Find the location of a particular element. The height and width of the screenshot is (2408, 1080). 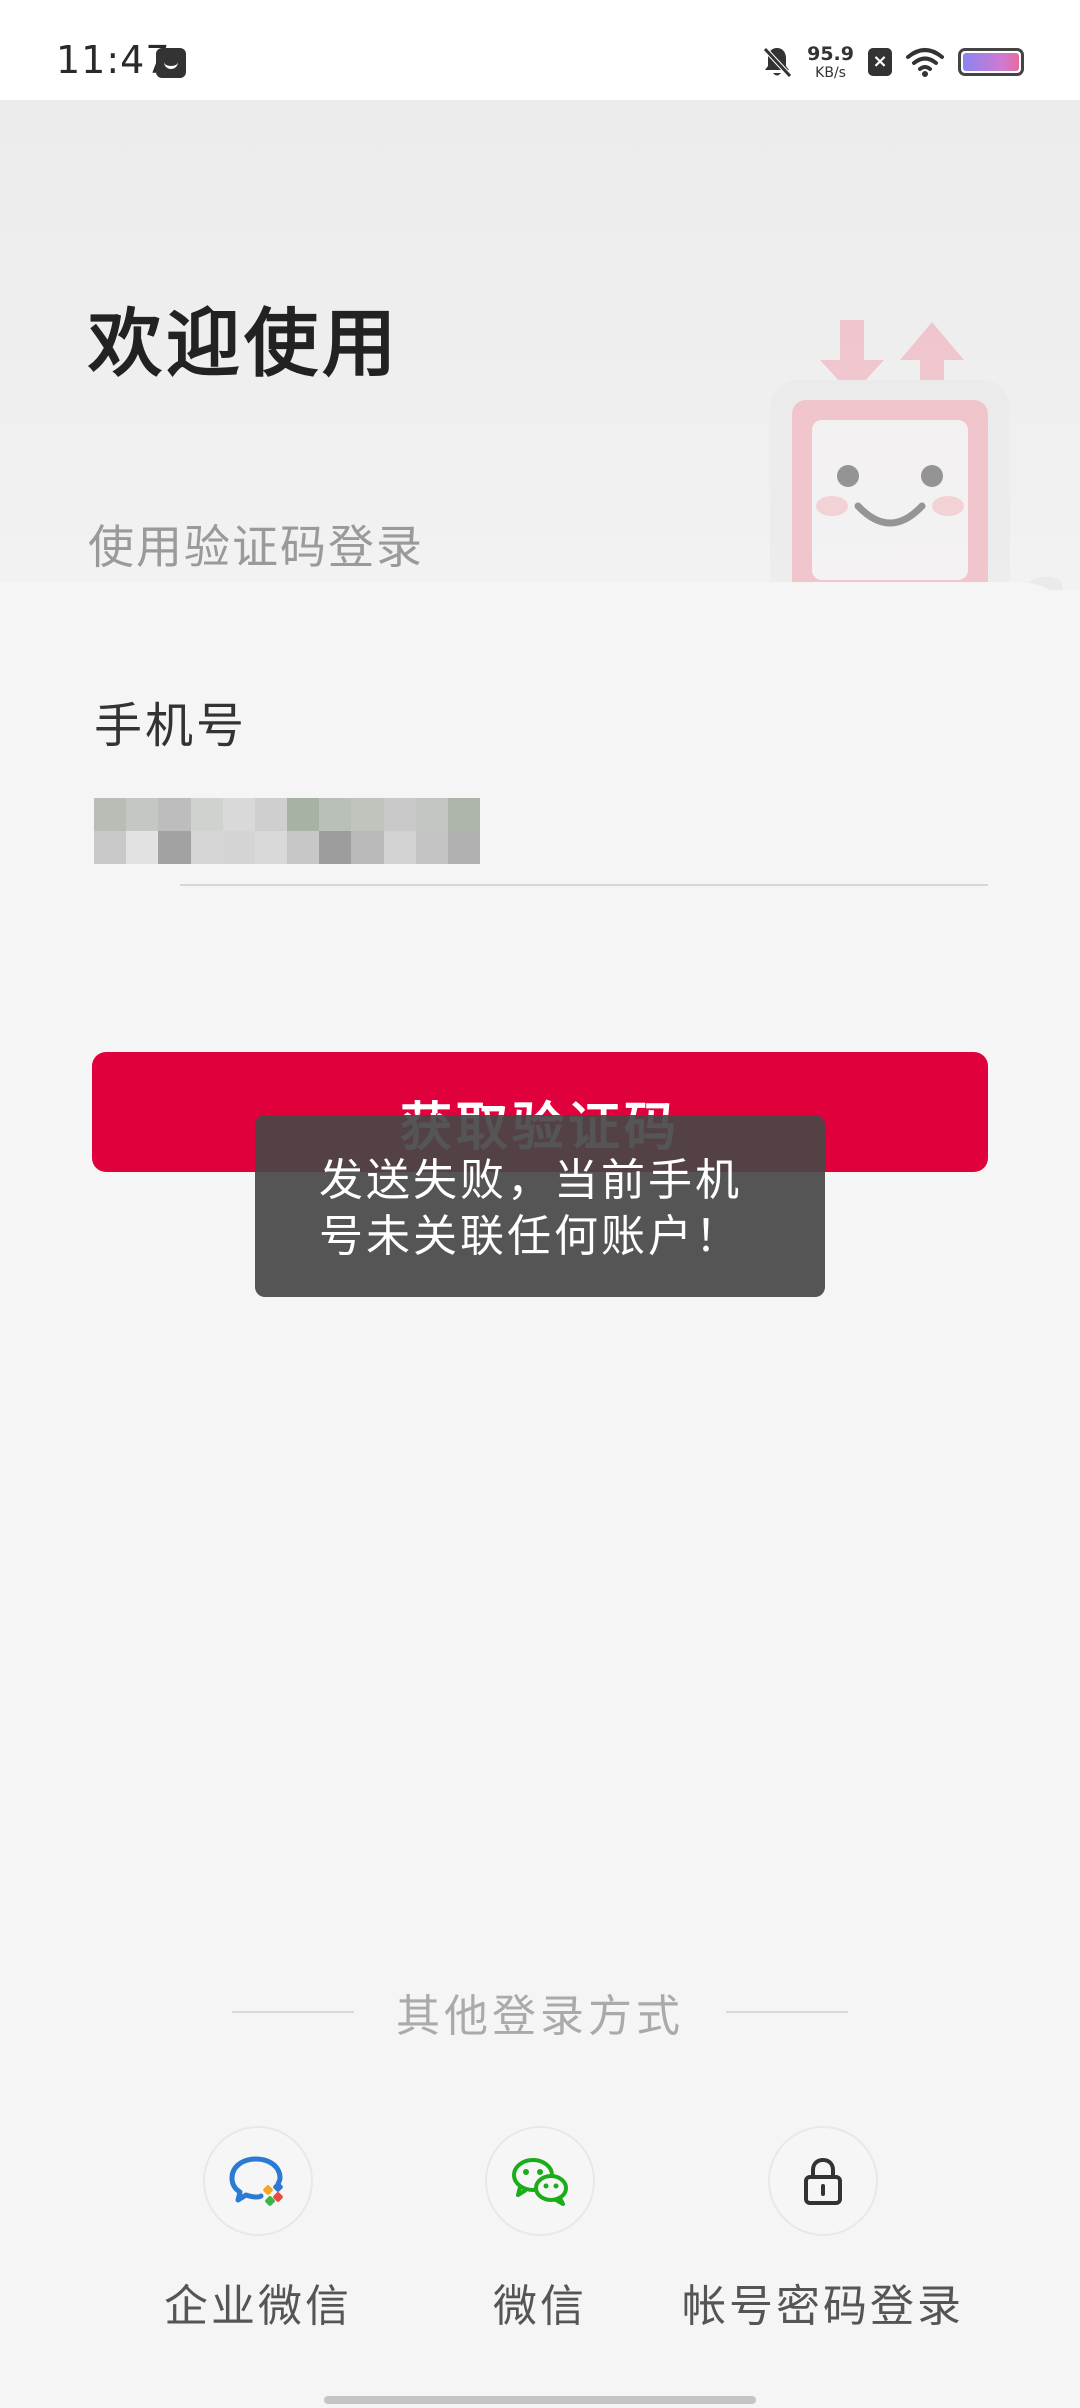

net-speed-unit: KB/s is located at coordinates (830, 72).